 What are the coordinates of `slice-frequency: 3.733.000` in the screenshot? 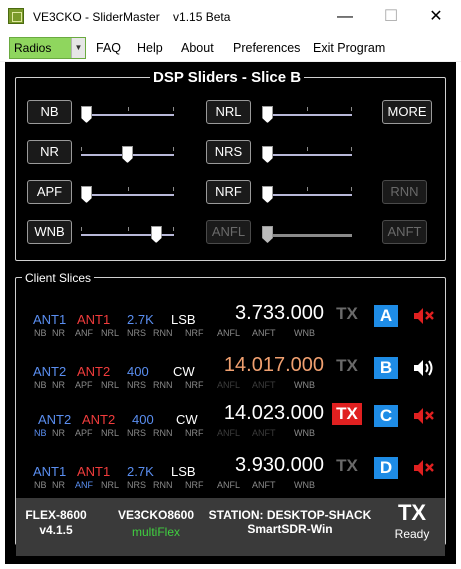 It's located at (279, 313).